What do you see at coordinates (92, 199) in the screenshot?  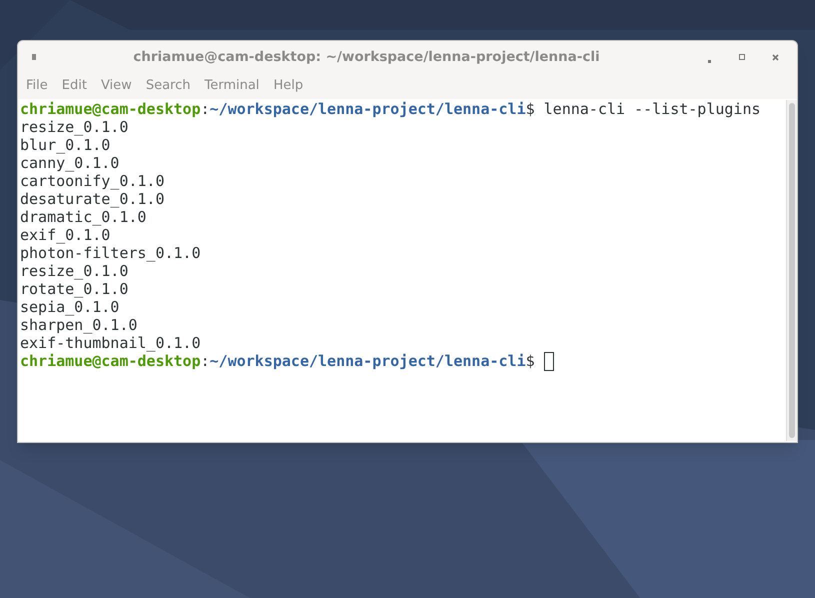 I see `output-line: desaturate_0.1.0` at bounding box center [92, 199].